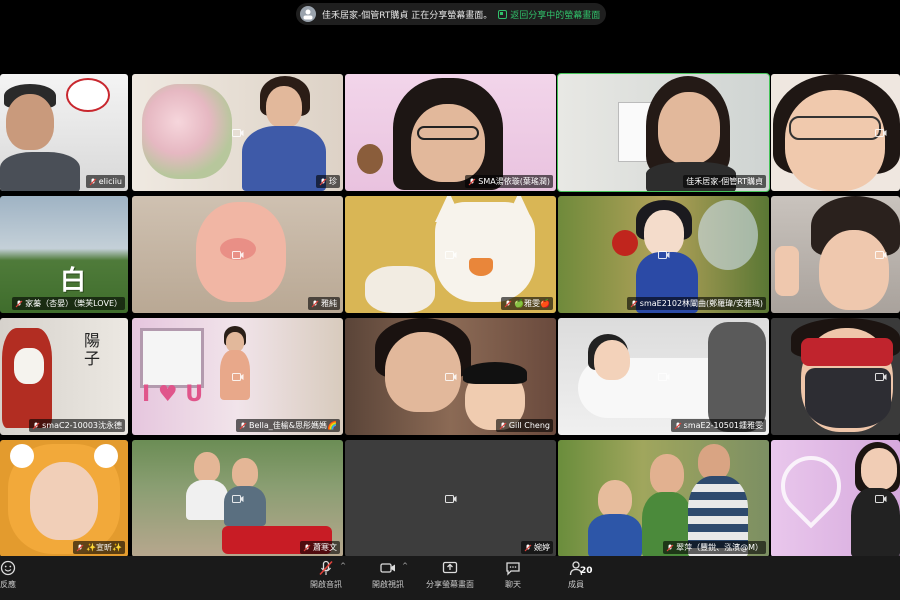 Image resolution: width=900 pixels, height=600 pixels. I want to click on video-tile: SMA湯依璇(葉瑤潤), so click(450, 132).